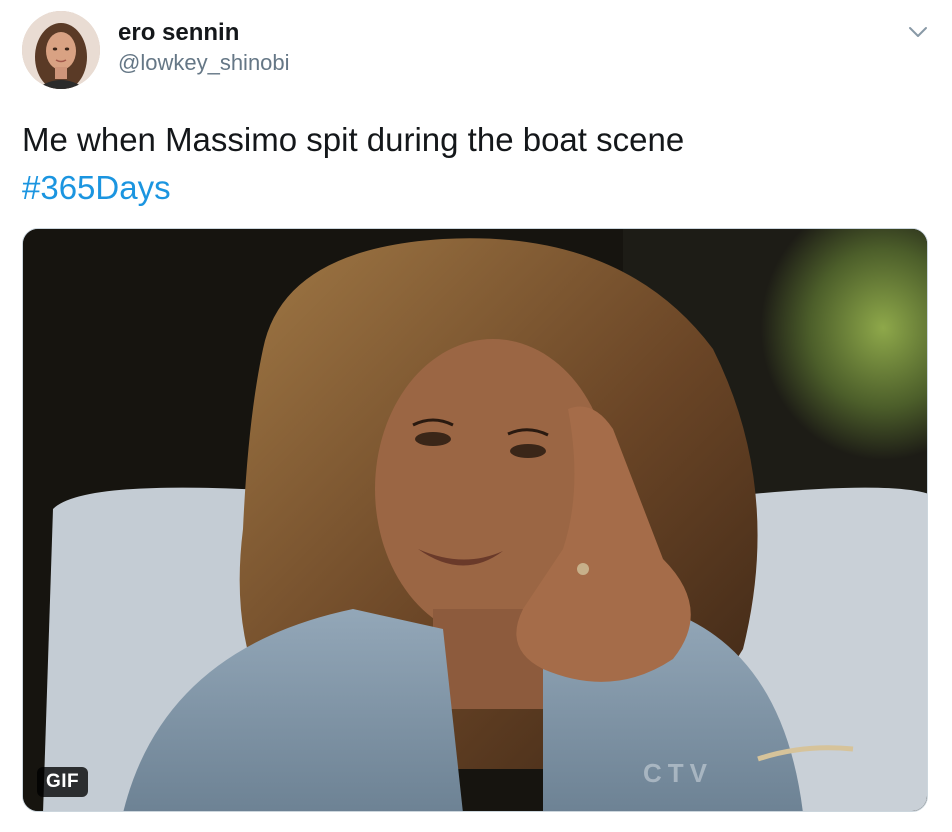 The height and width of the screenshot is (832, 952). What do you see at coordinates (472, 188) in the screenshot?
I see `hashtag-link: #365Days` at bounding box center [472, 188].